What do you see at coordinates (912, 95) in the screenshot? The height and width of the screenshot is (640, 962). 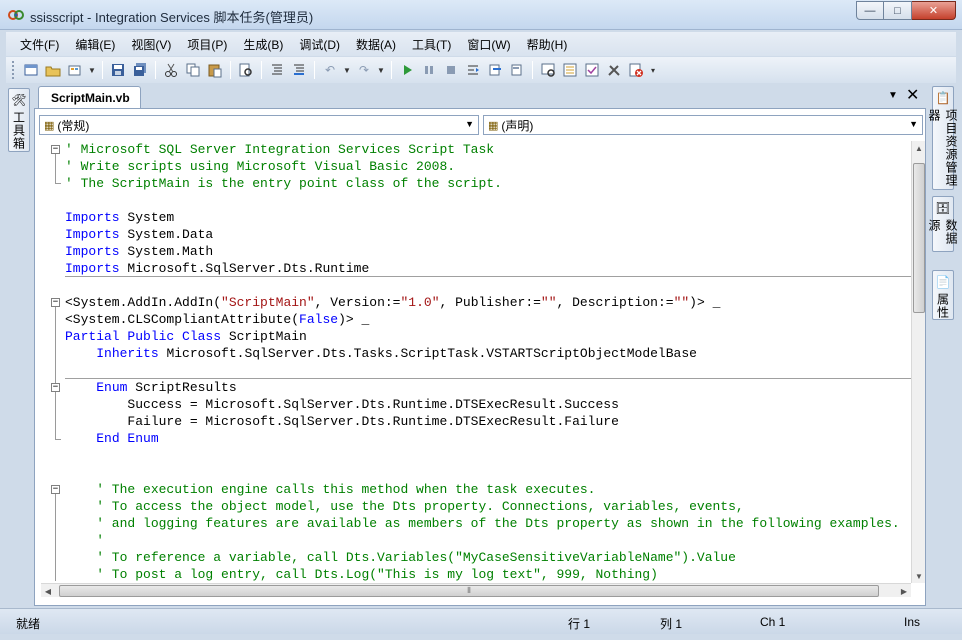 I see `close-tab-icon: ✕` at bounding box center [912, 95].